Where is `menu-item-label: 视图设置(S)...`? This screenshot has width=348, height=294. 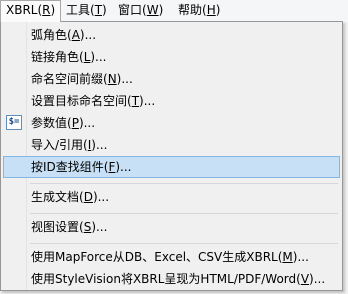
menu-item-label: 视图设置(S)... is located at coordinates (69, 227).